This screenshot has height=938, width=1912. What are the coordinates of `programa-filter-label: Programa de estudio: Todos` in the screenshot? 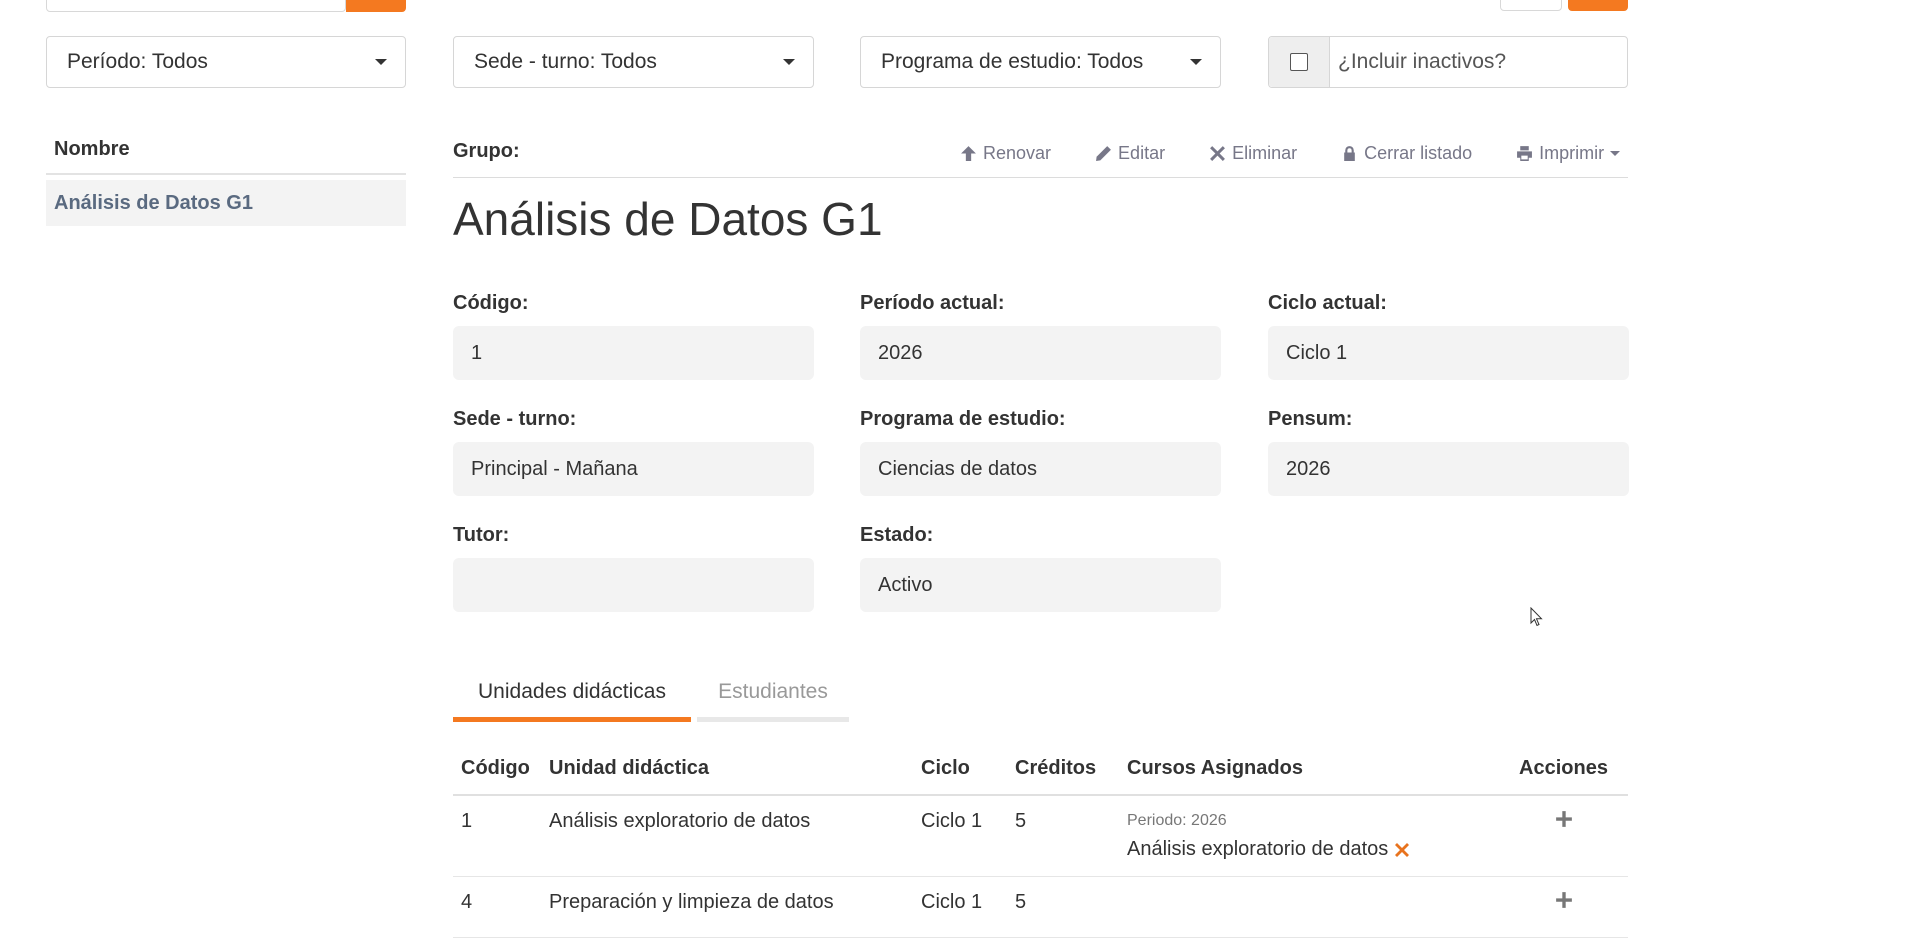 It's located at (1012, 61).